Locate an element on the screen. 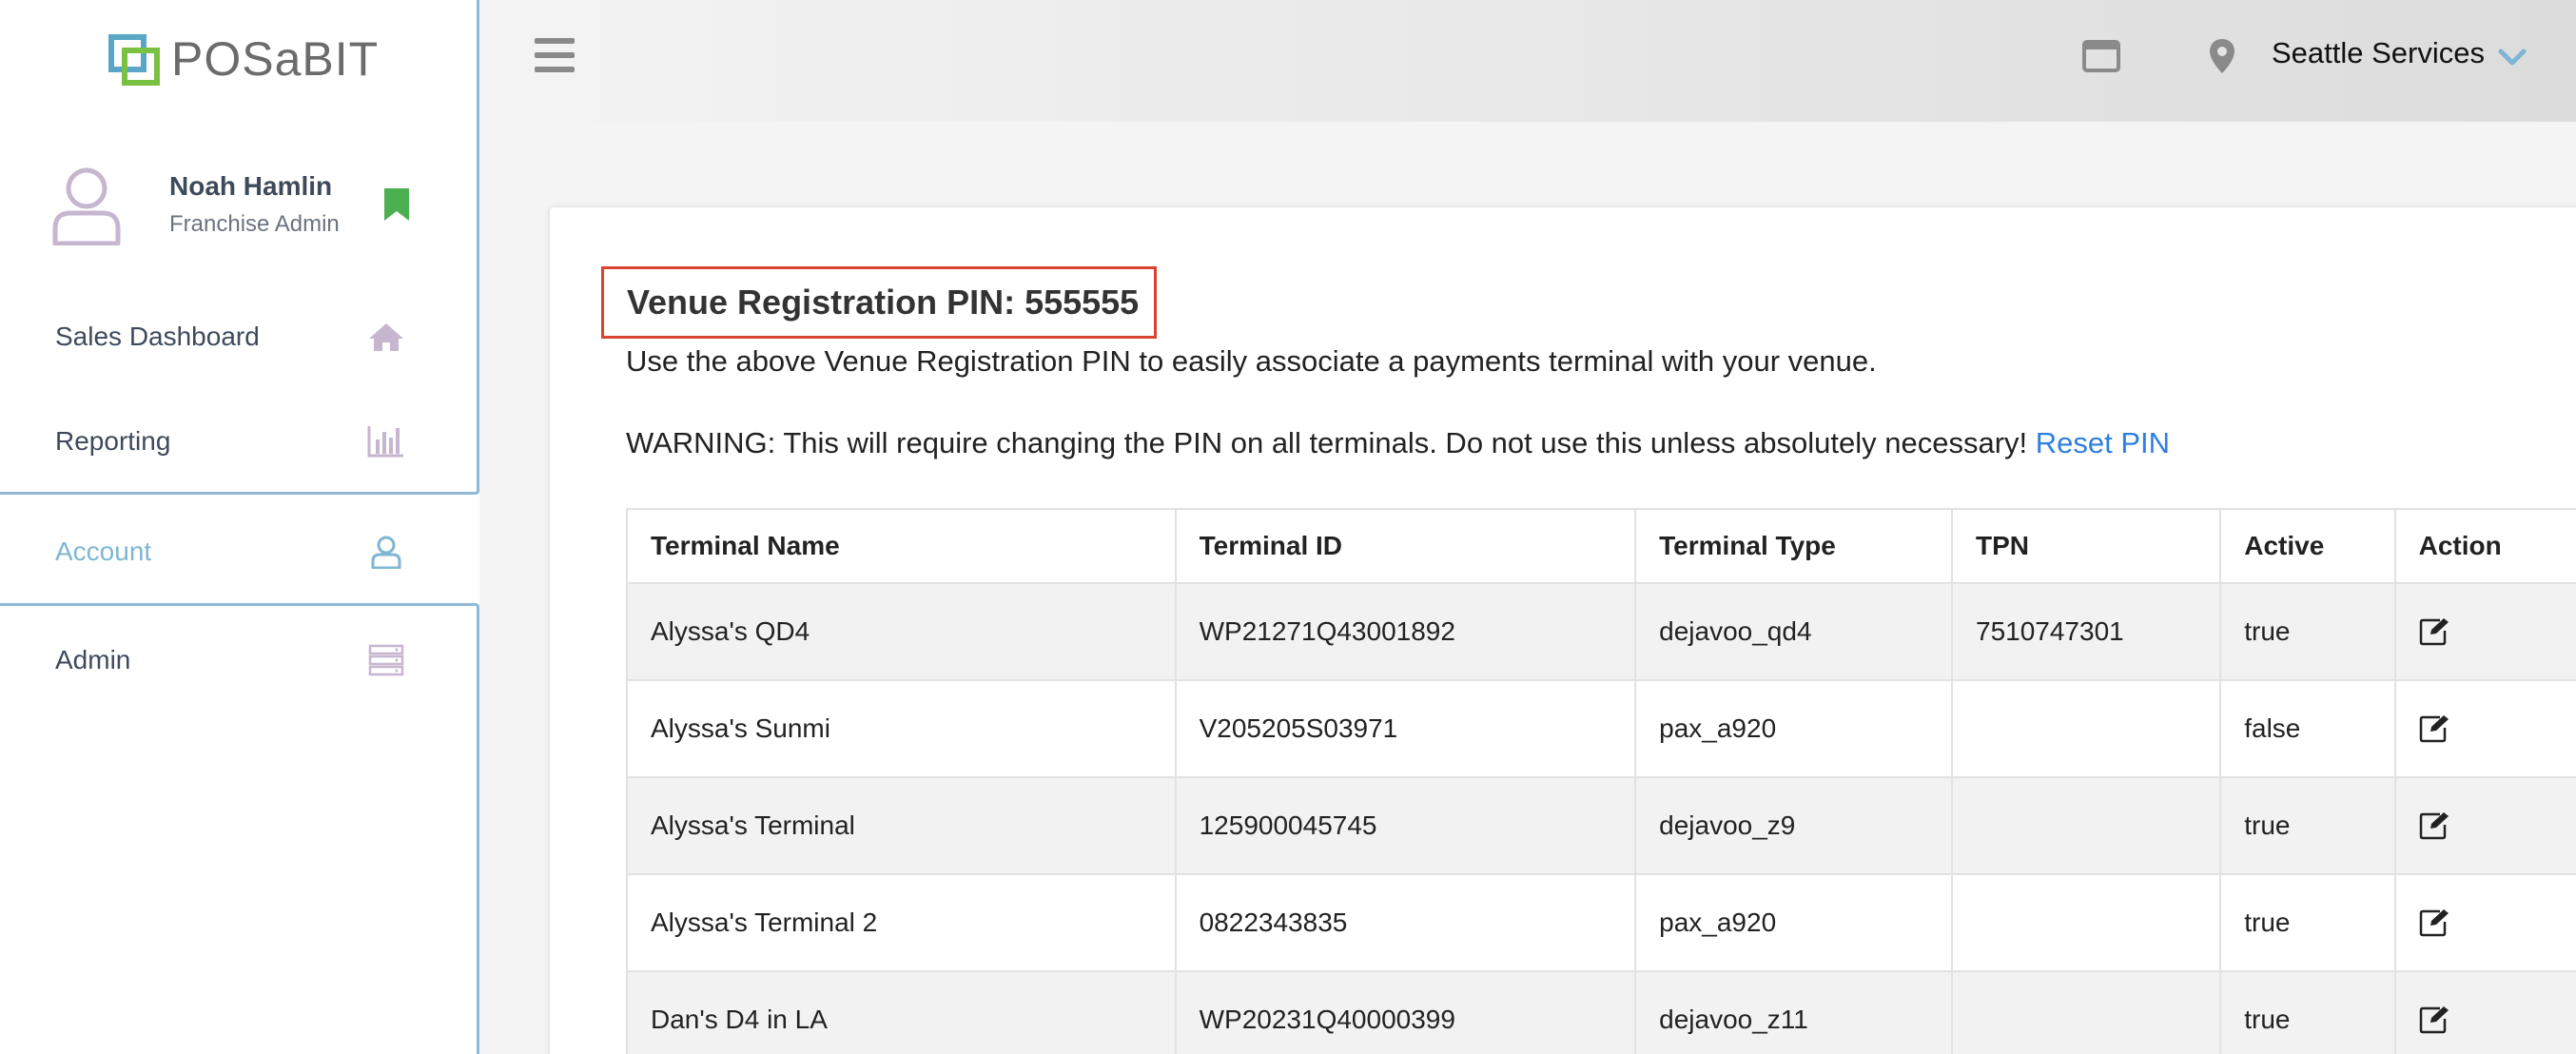 The height and width of the screenshot is (1054, 2576). terminal-name: Alyssa's Terminal 2 is located at coordinates (902, 922).